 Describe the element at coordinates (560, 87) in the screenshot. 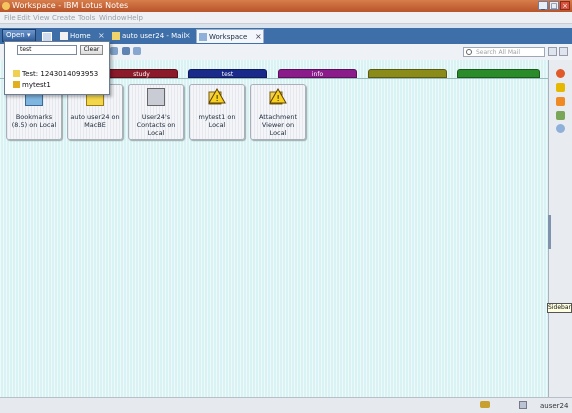

I see `star-icon` at that location.